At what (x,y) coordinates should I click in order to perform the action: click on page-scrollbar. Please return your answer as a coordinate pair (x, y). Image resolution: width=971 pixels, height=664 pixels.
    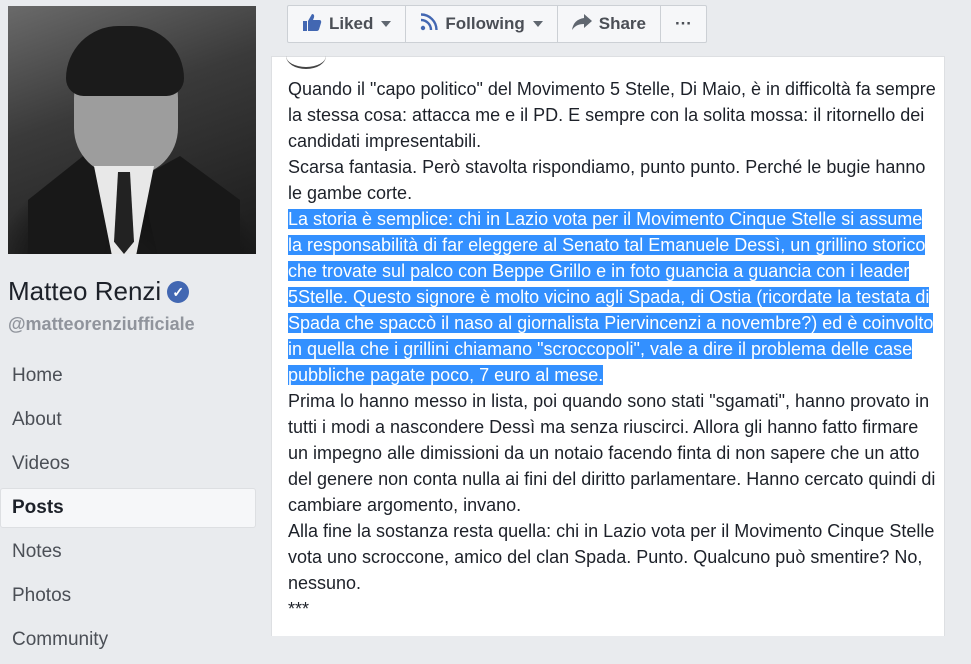
    Looking at the image, I should click on (965, 347).